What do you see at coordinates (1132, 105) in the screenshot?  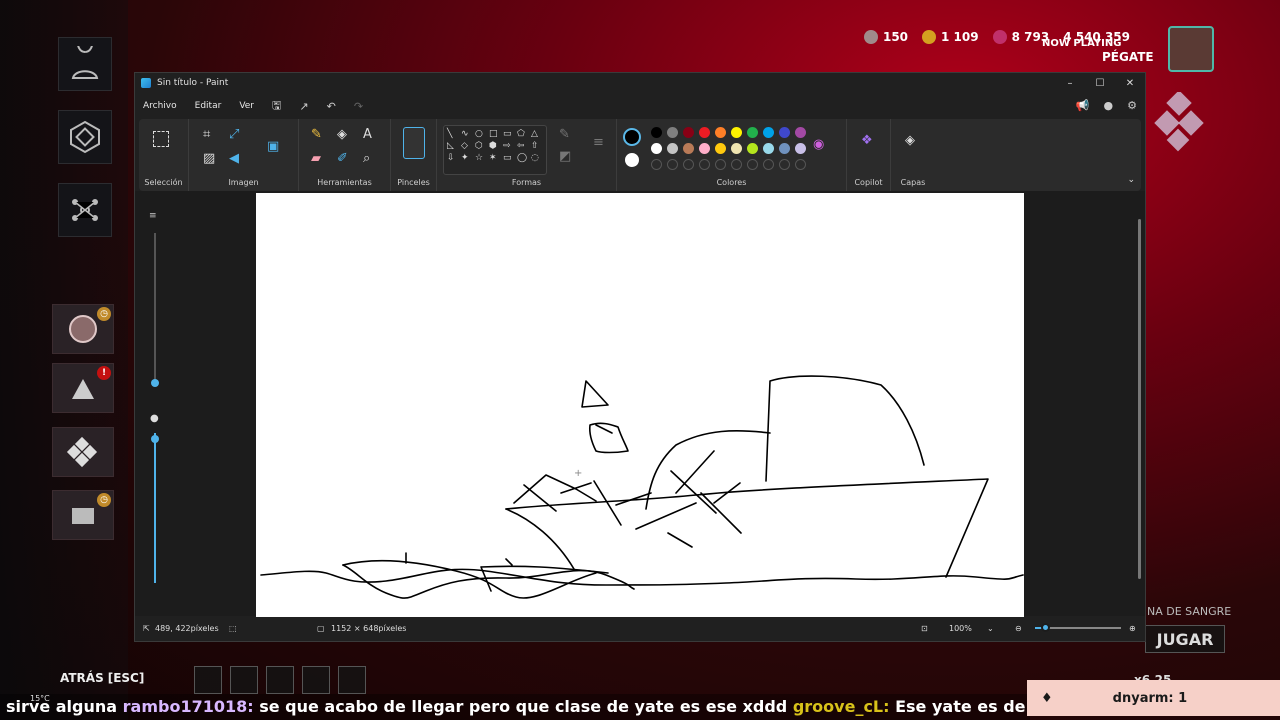 I see `settings-gear-icon: ⚙` at bounding box center [1132, 105].